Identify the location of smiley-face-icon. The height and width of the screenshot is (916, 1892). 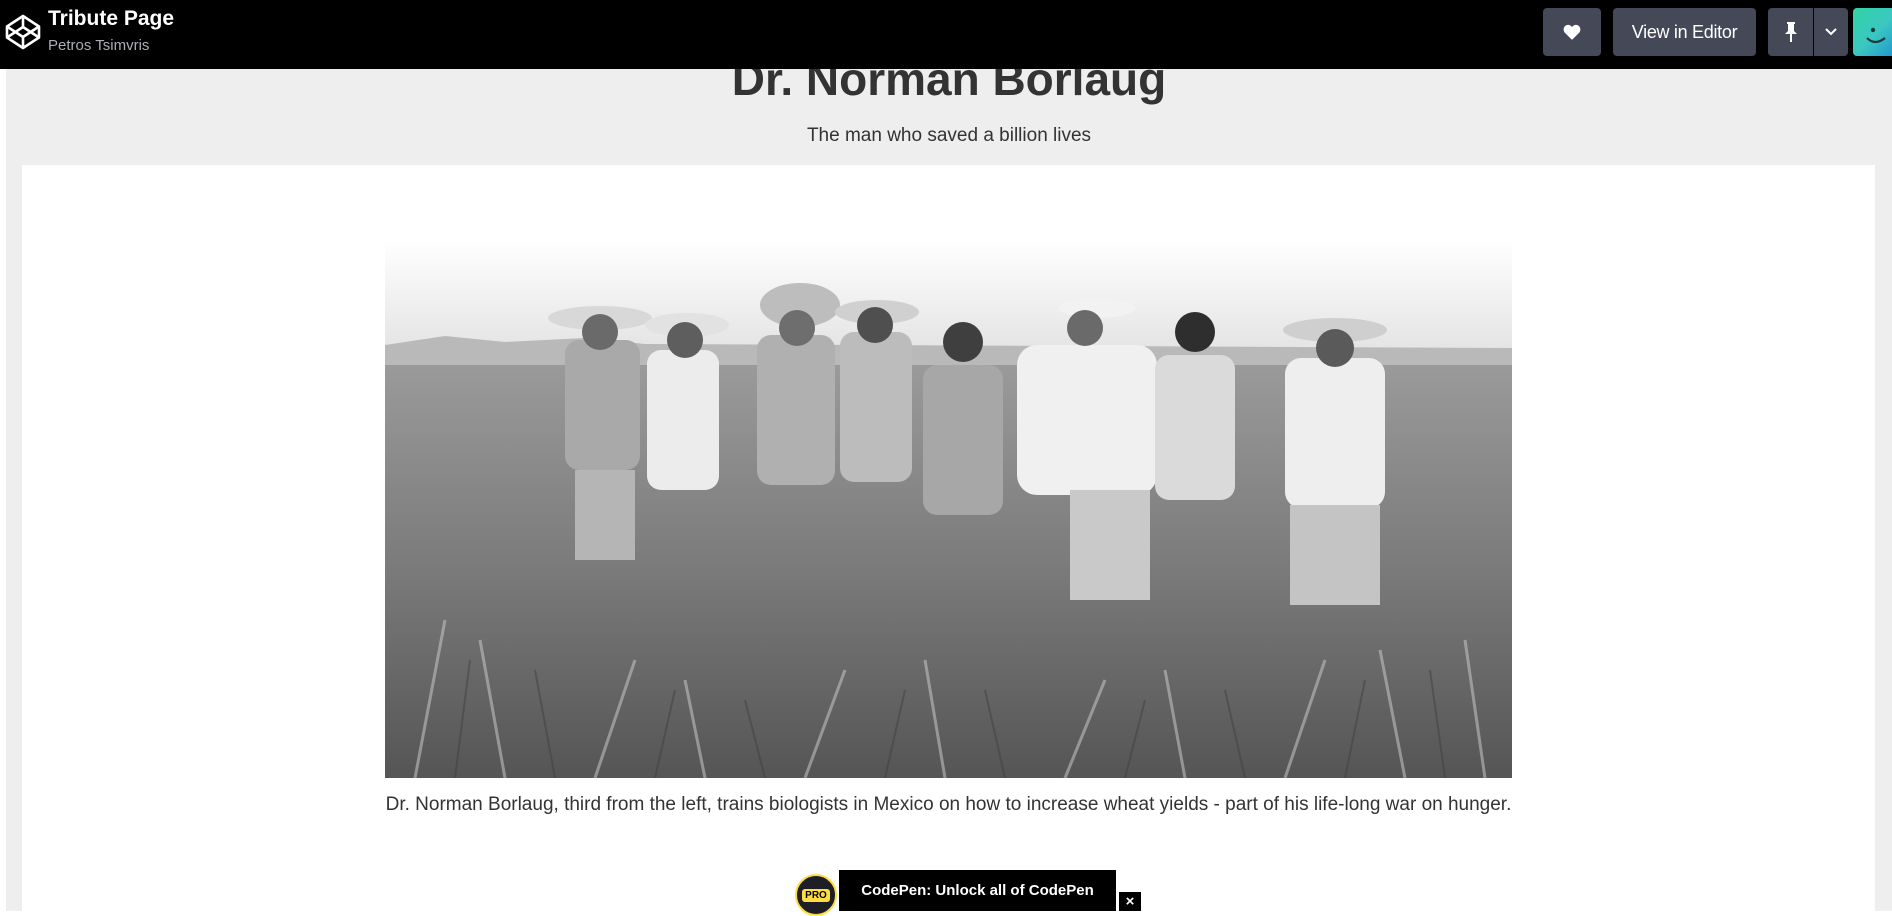
(1876, 35).